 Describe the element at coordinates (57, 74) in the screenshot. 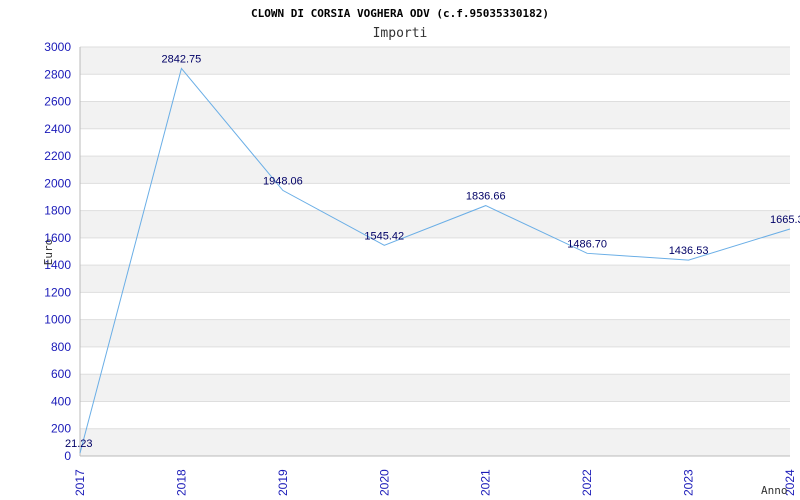

I see `y-tick-label: 2800` at that location.